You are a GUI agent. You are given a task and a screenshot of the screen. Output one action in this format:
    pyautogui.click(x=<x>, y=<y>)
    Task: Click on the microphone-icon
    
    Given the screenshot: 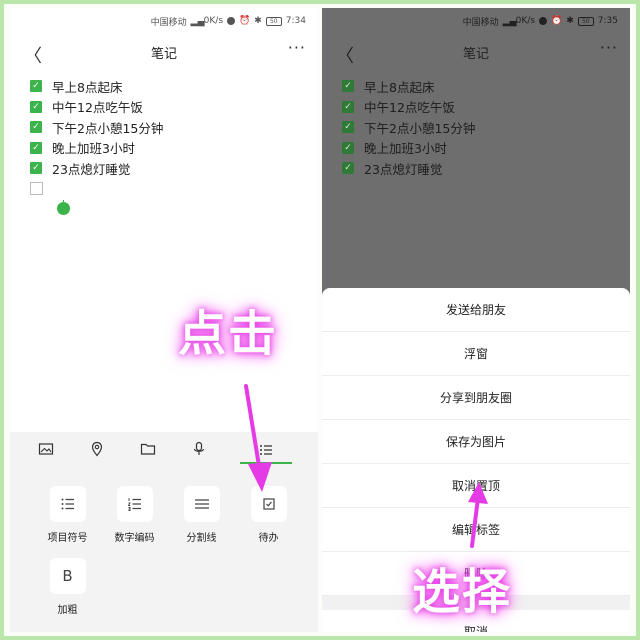 What is the action you would take?
    pyautogui.click(x=199, y=449)
    